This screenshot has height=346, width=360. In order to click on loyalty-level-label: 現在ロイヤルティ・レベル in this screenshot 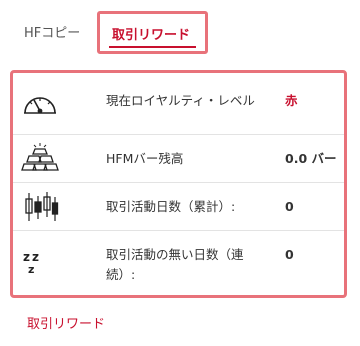, I will do `click(180, 100)`.